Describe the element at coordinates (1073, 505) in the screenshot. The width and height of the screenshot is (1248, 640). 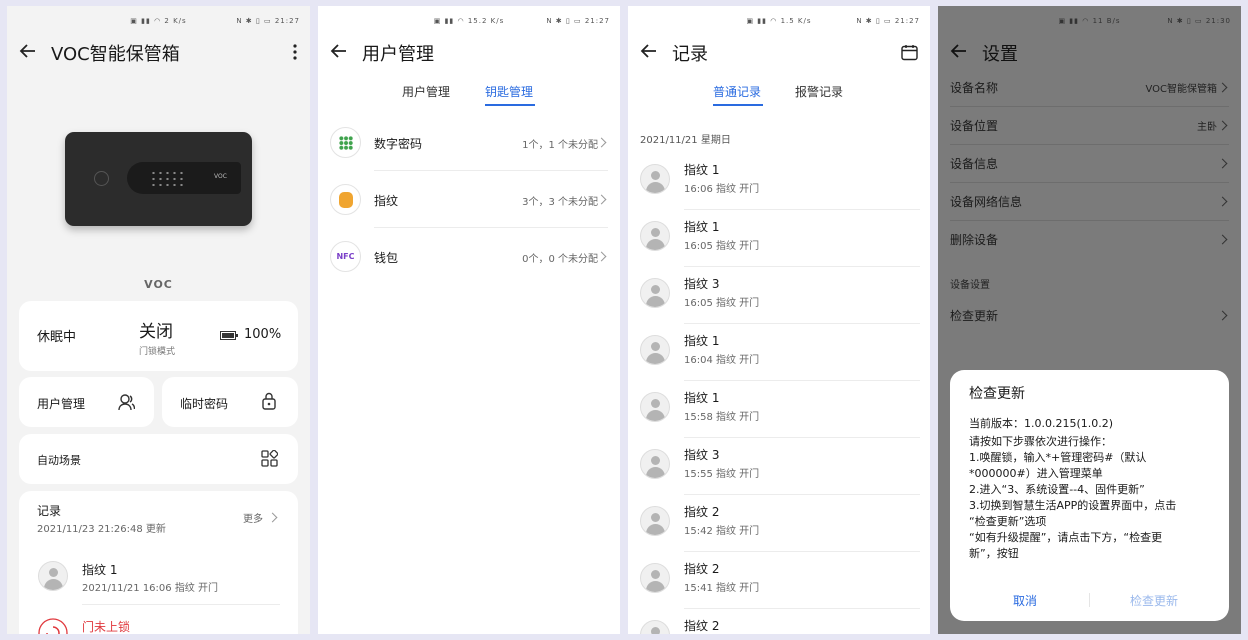
I see `instruction-line: 3.切换到智慧生活APP的设置界面中，点击` at that location.